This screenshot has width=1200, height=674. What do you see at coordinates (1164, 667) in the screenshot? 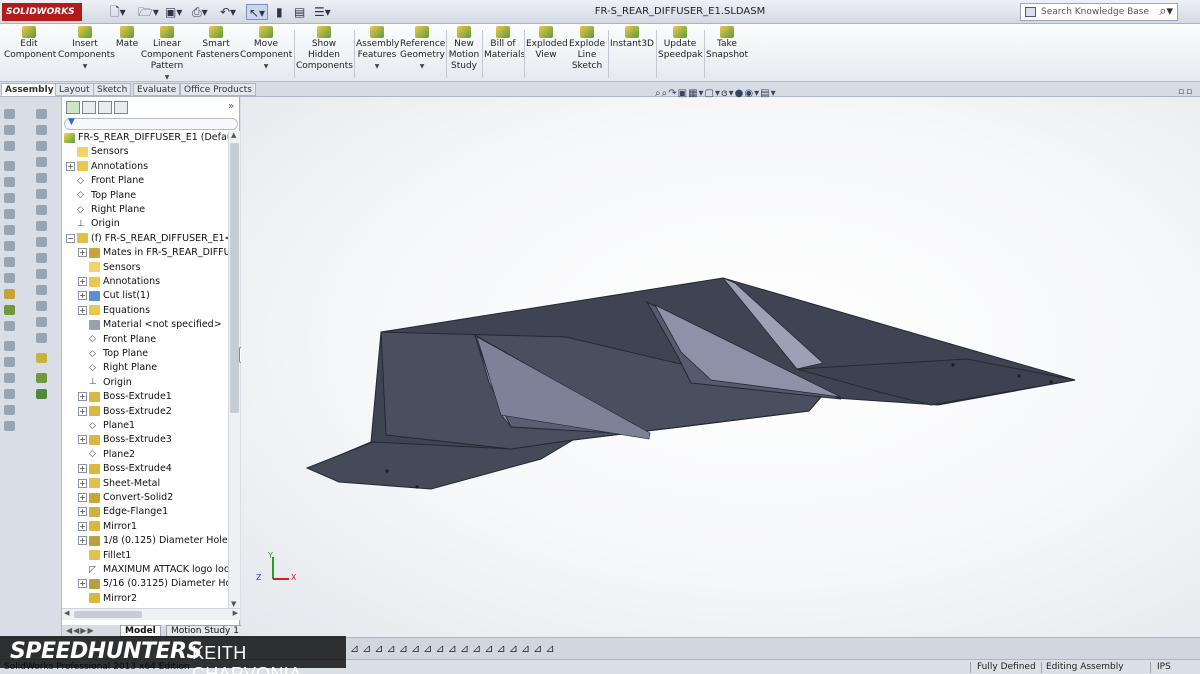
I see `units-indicator: IPS` at bounding box center [1164, 667].